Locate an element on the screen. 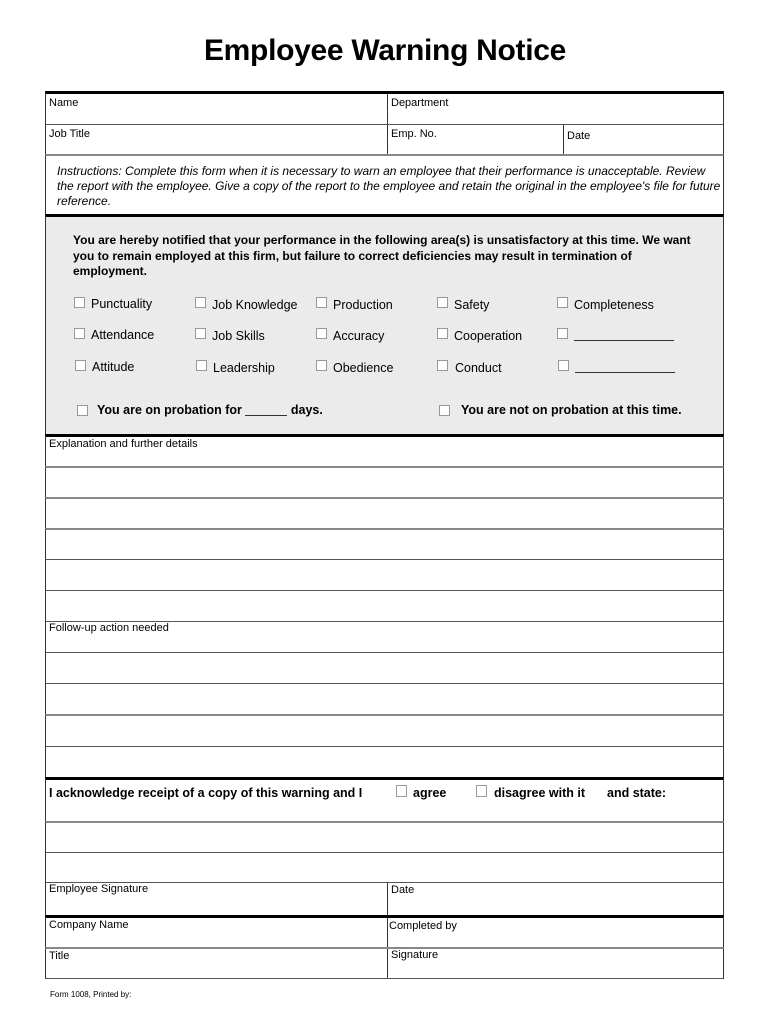 This screenshot has height=1024, width=770. completeness-checkbox is located at coordinates (562, 302).